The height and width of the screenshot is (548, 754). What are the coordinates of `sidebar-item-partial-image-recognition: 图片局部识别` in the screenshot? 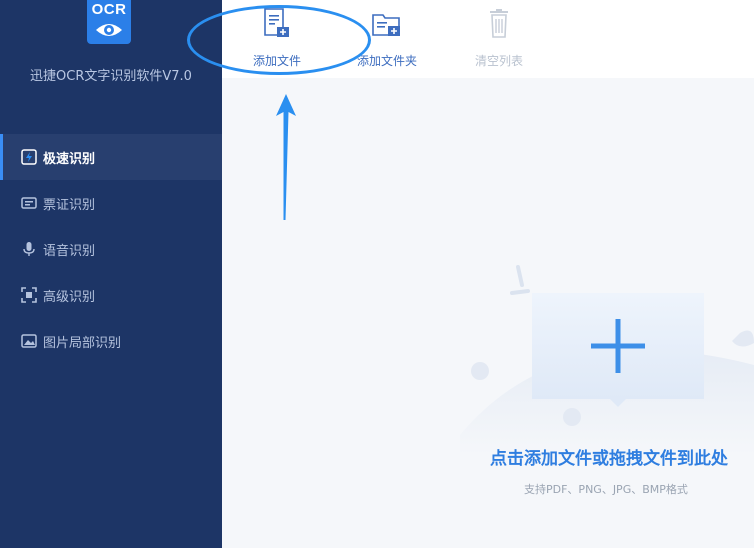 It's located at (111, 341).